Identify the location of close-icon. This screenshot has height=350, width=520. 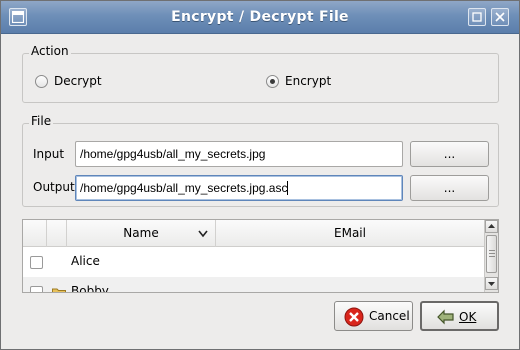
(500, 17).